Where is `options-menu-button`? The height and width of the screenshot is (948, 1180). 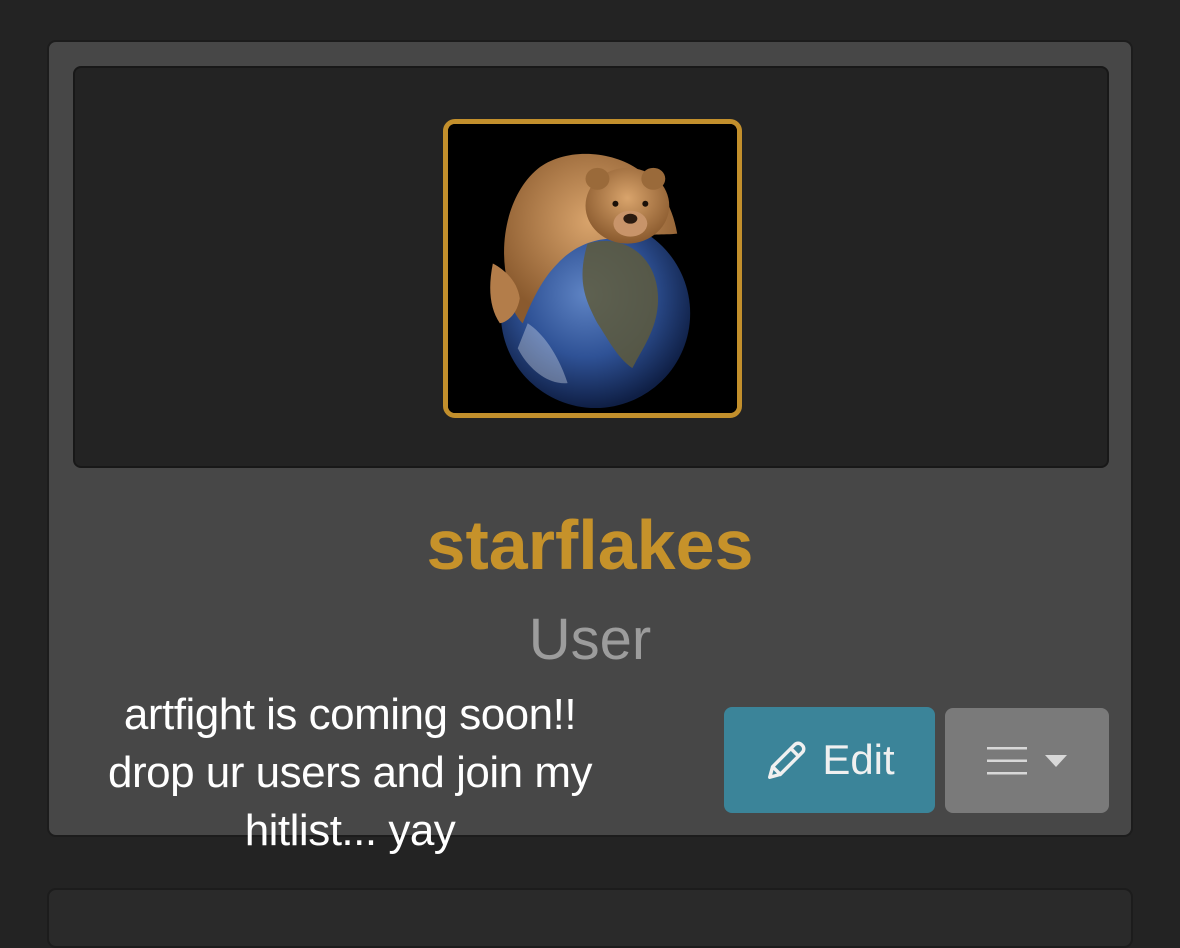 options-menu-button is located at coordinates (1027, 760).